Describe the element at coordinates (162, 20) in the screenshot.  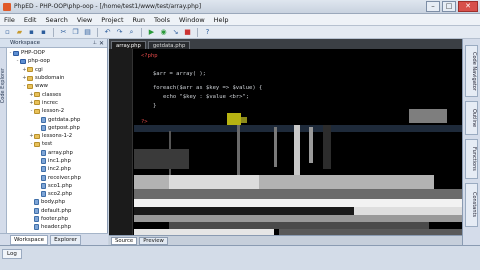
I see `menu-tools: Tools` at that location.